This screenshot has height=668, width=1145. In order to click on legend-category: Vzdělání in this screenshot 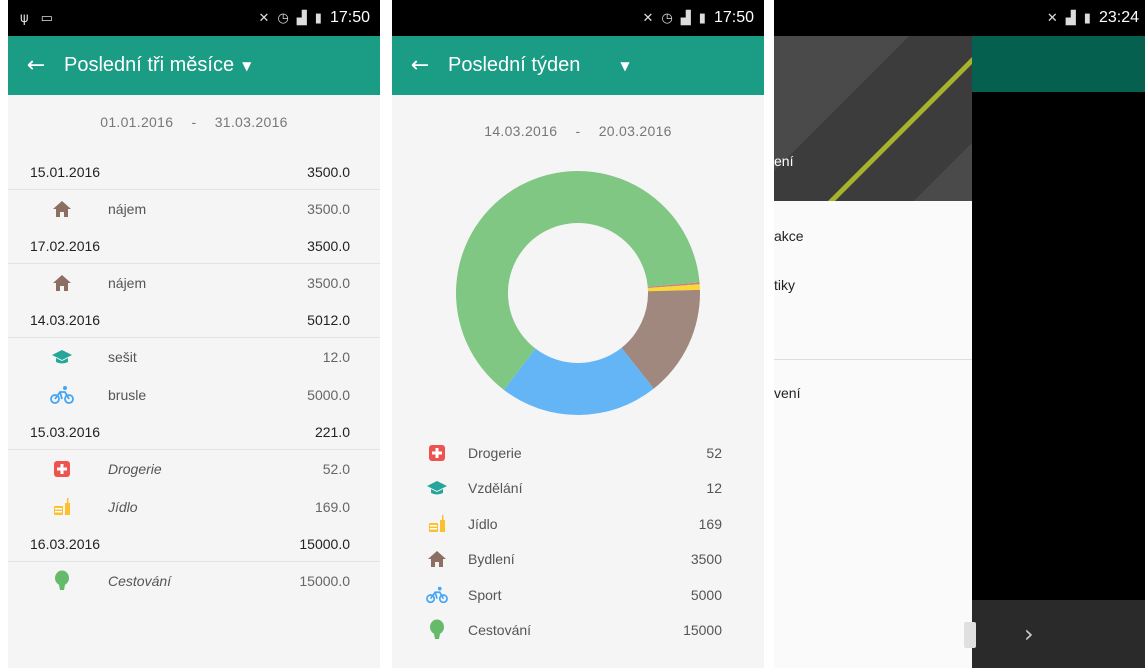, I will do `click(495, 488)`.